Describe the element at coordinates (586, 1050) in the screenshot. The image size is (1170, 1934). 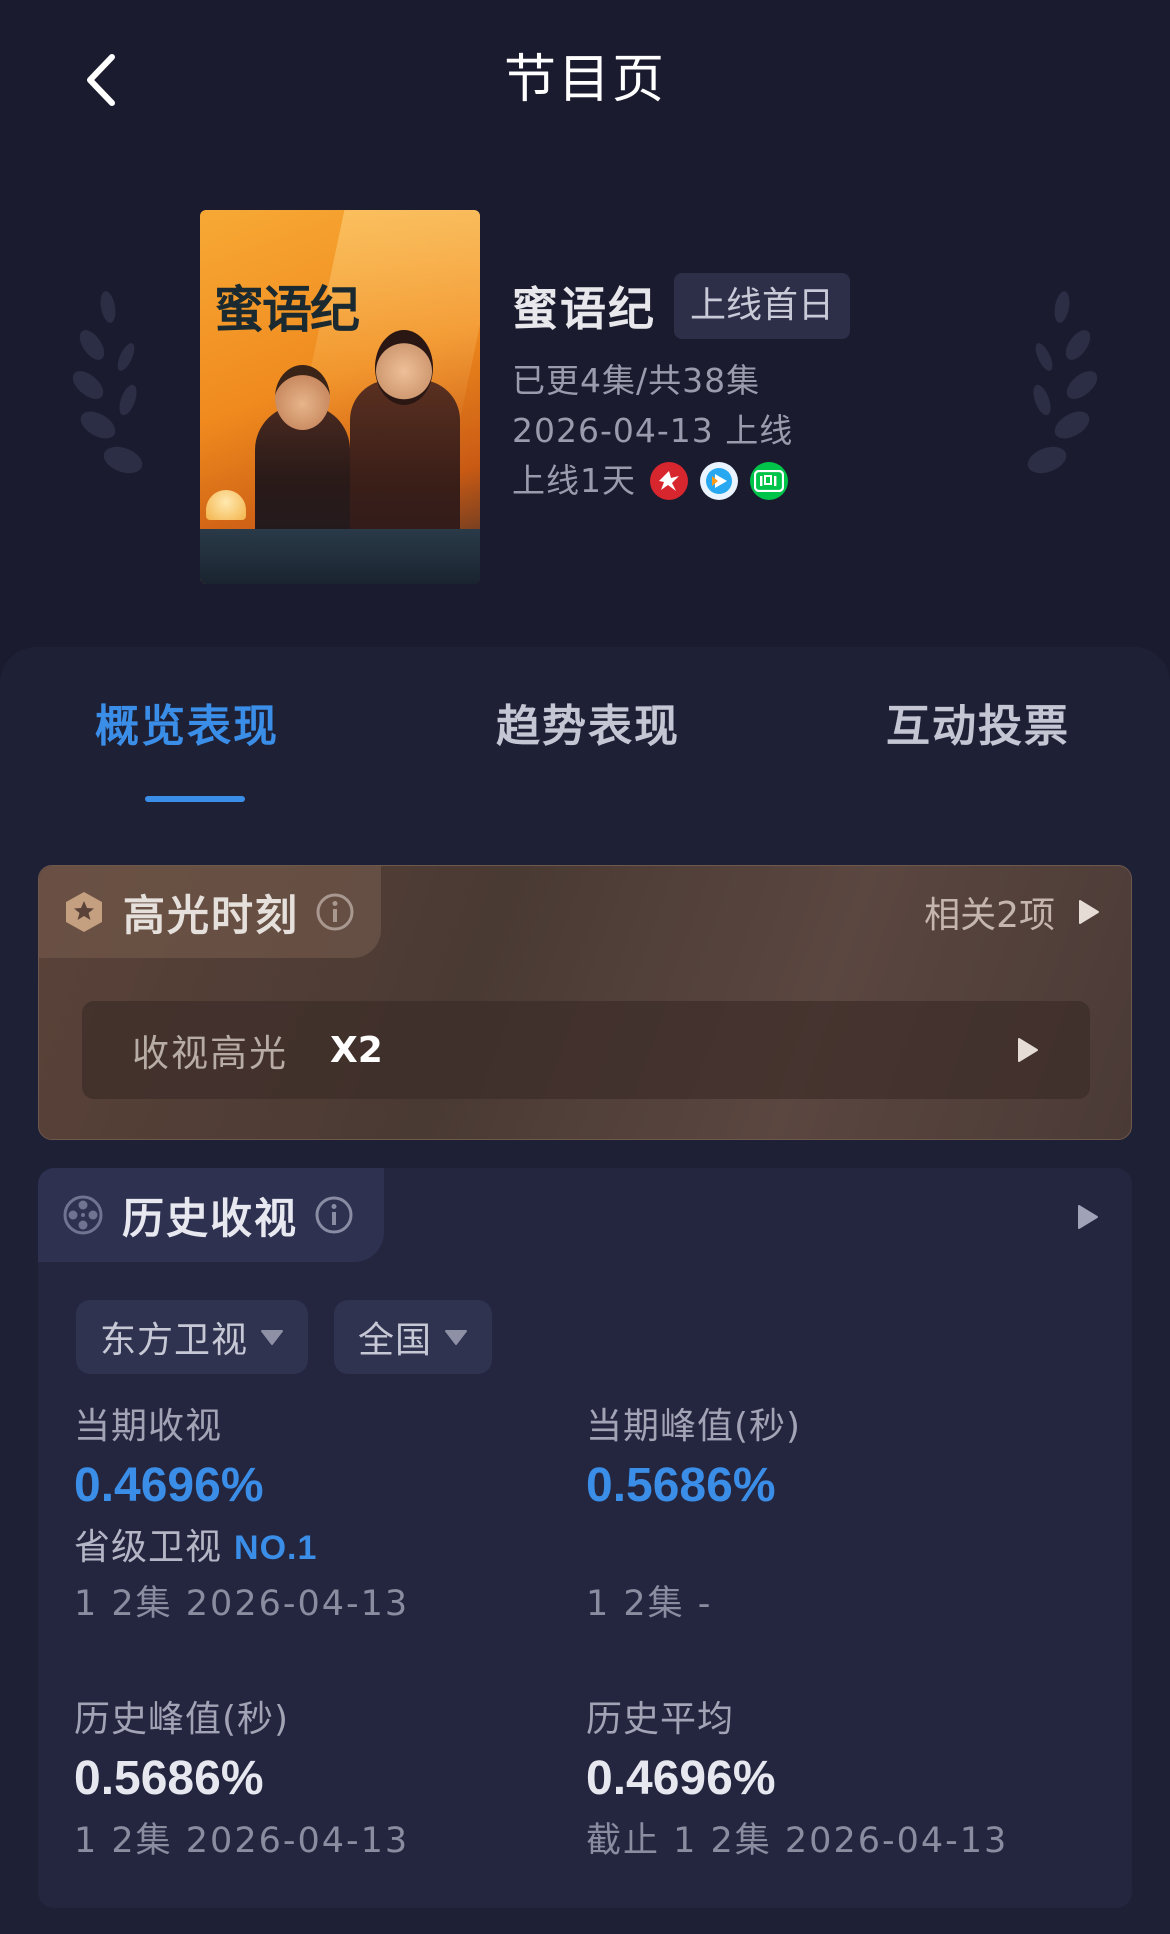
I see `highlight-row: 收视高光 X2` at that location.